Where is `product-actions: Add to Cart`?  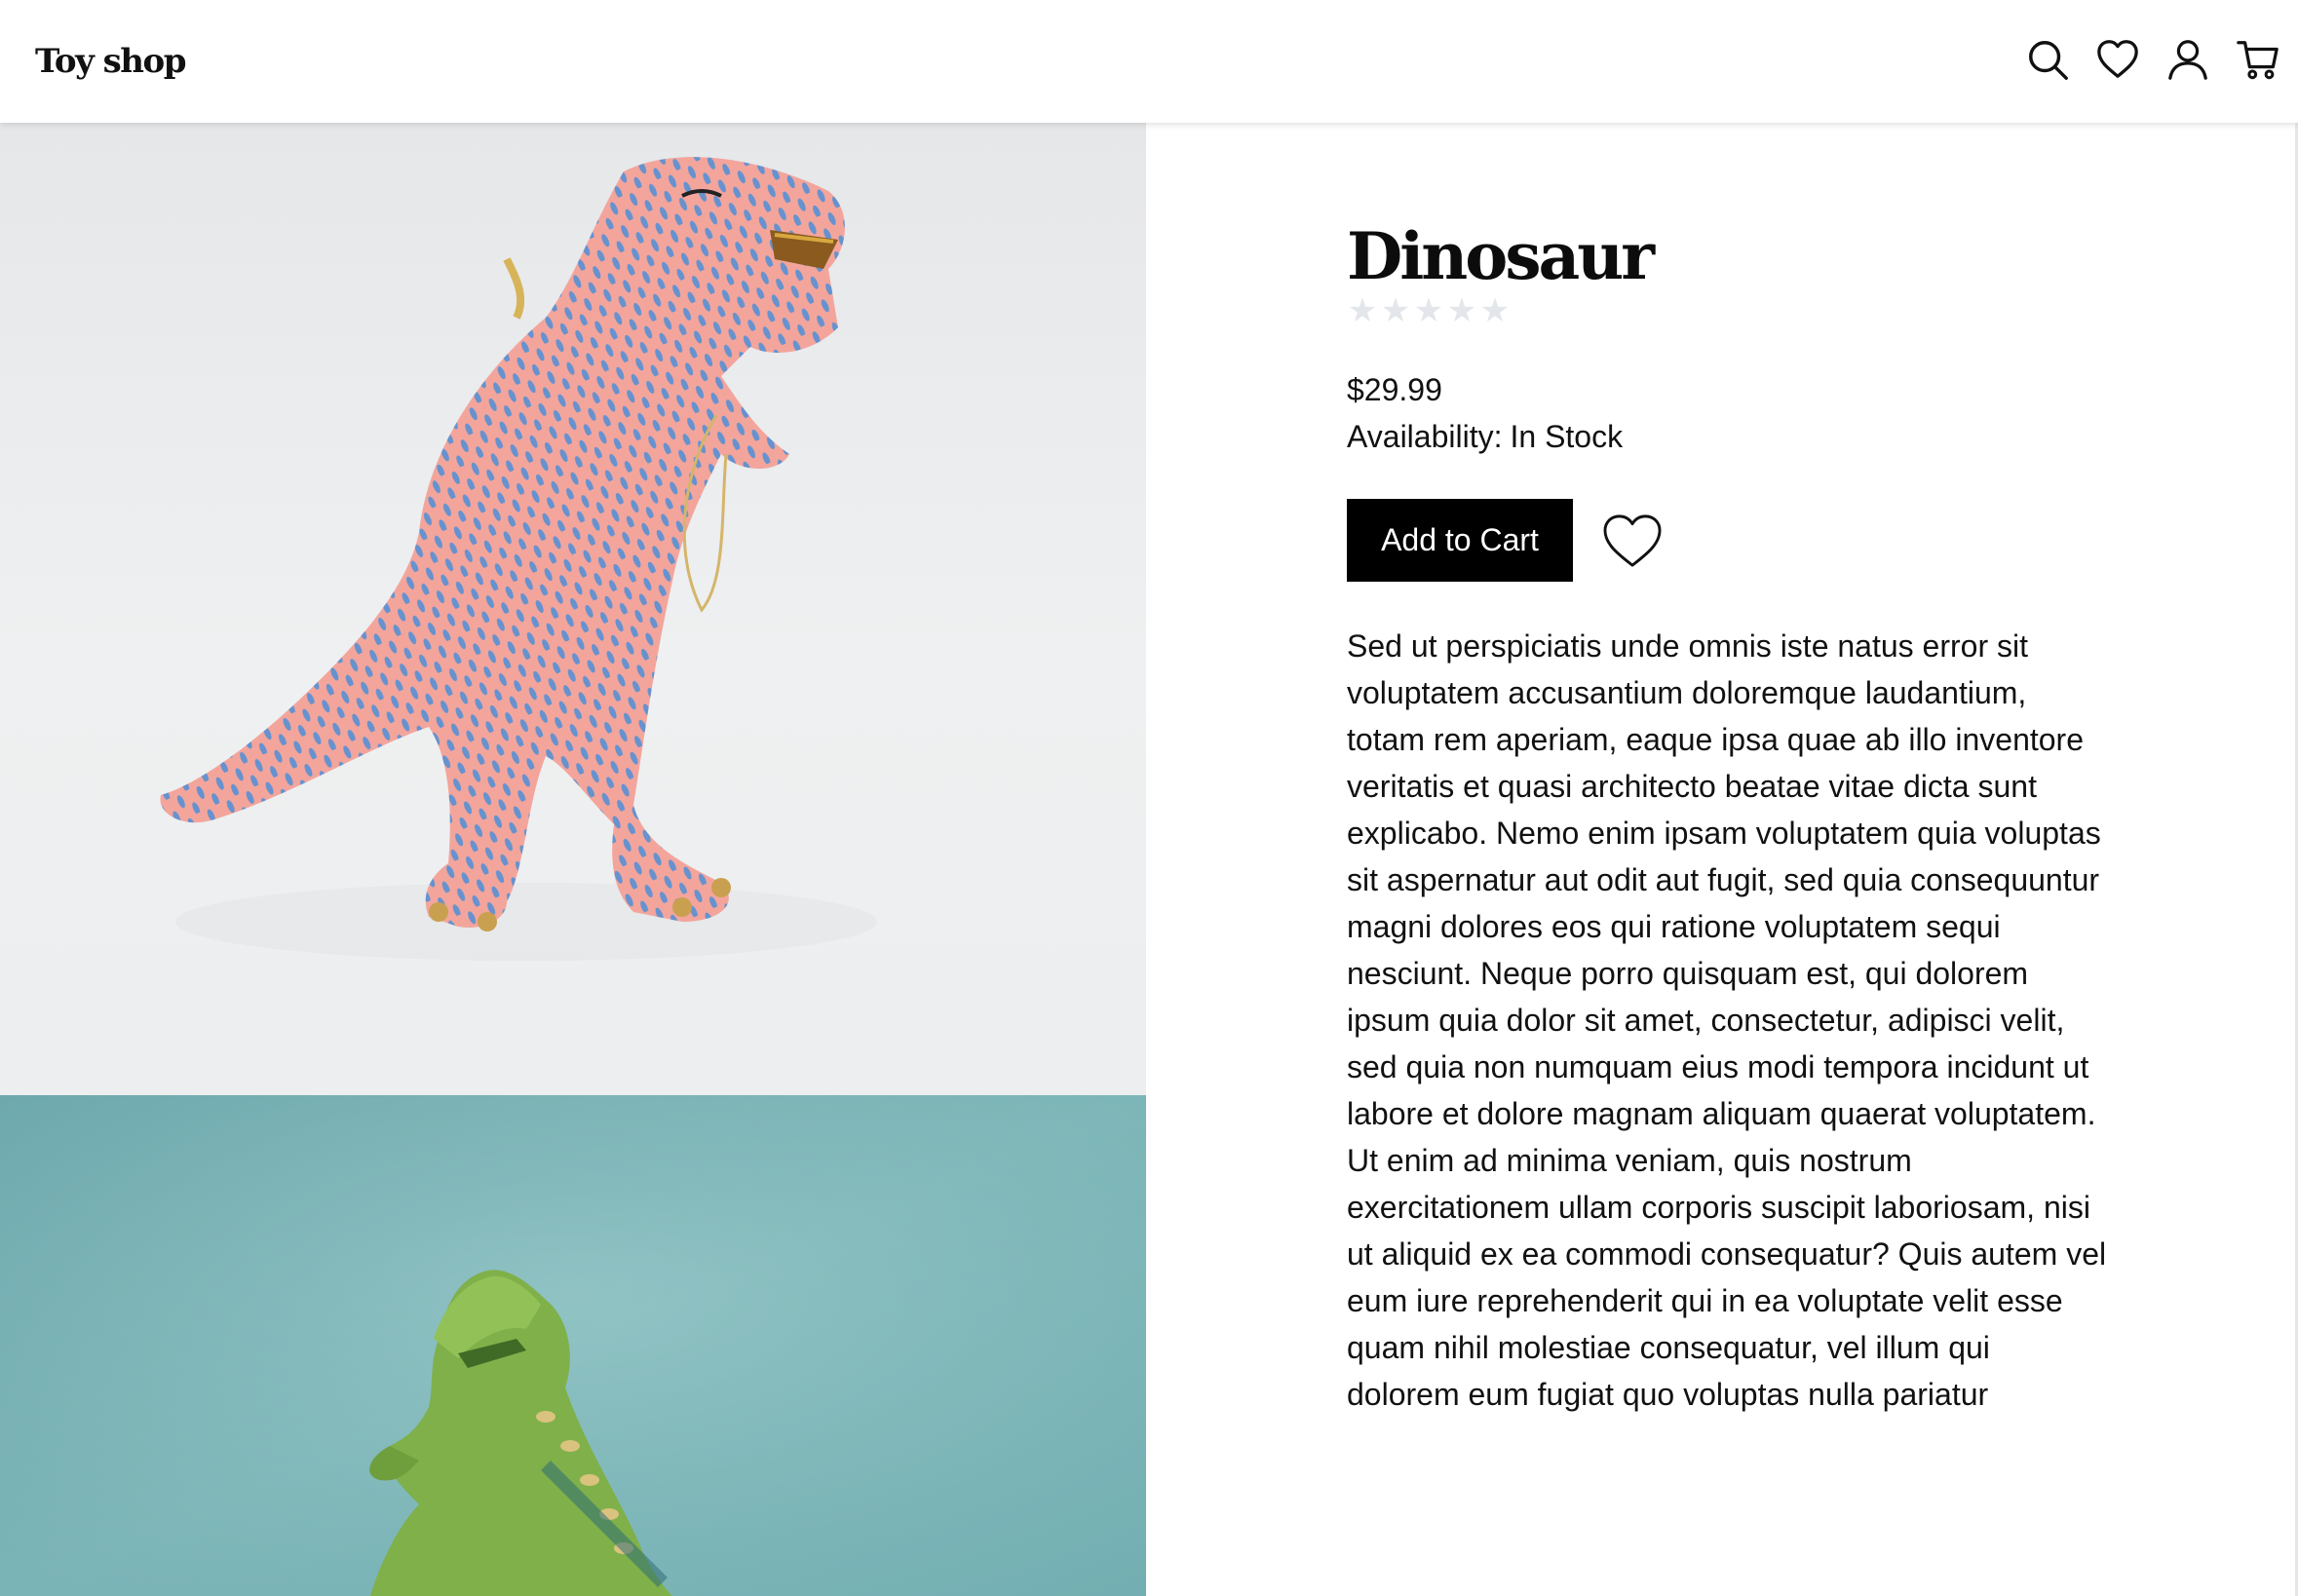
product-actions: Add to Cart is located at coordinates (1727, 540).